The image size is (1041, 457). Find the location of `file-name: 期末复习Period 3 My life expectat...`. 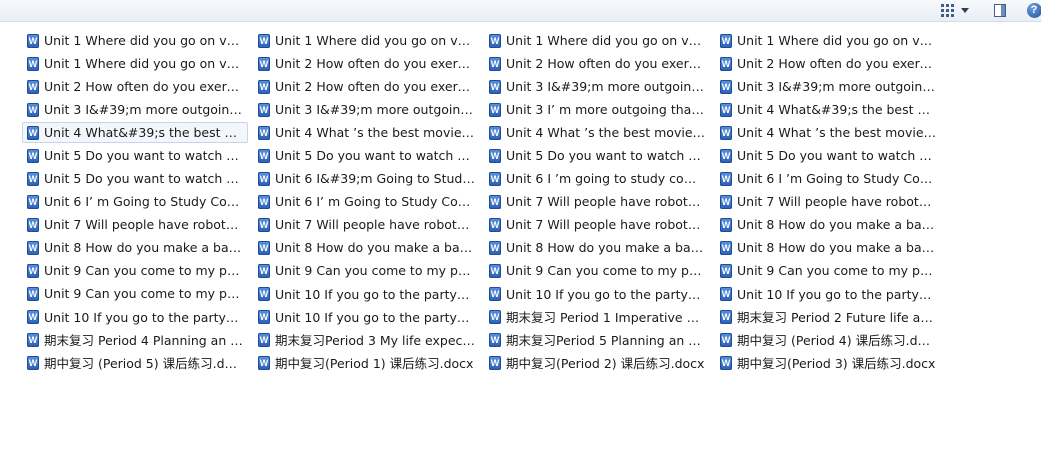

file-name: 期末复习Period 3 My life expectat... is located at coordinates (375, 340).